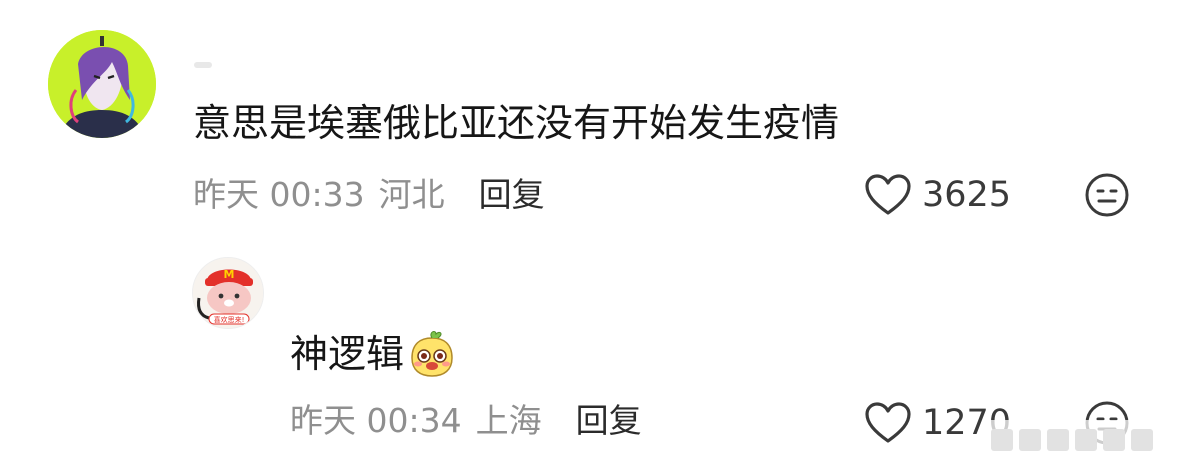 The height and width of the screenshot is (471, 1179). I want to click on watermark-overlay, so click(1080, 440).